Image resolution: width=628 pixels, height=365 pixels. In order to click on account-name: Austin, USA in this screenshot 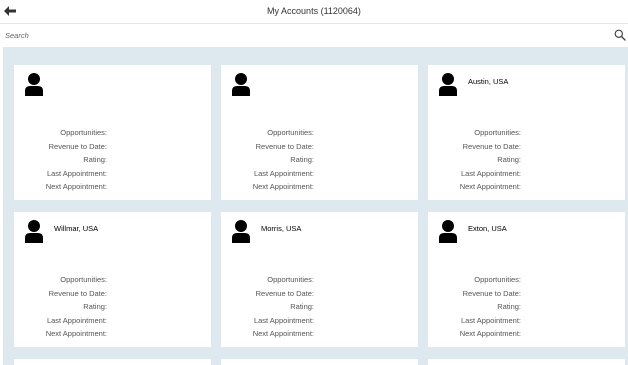, I will do `click(488, 81)`.